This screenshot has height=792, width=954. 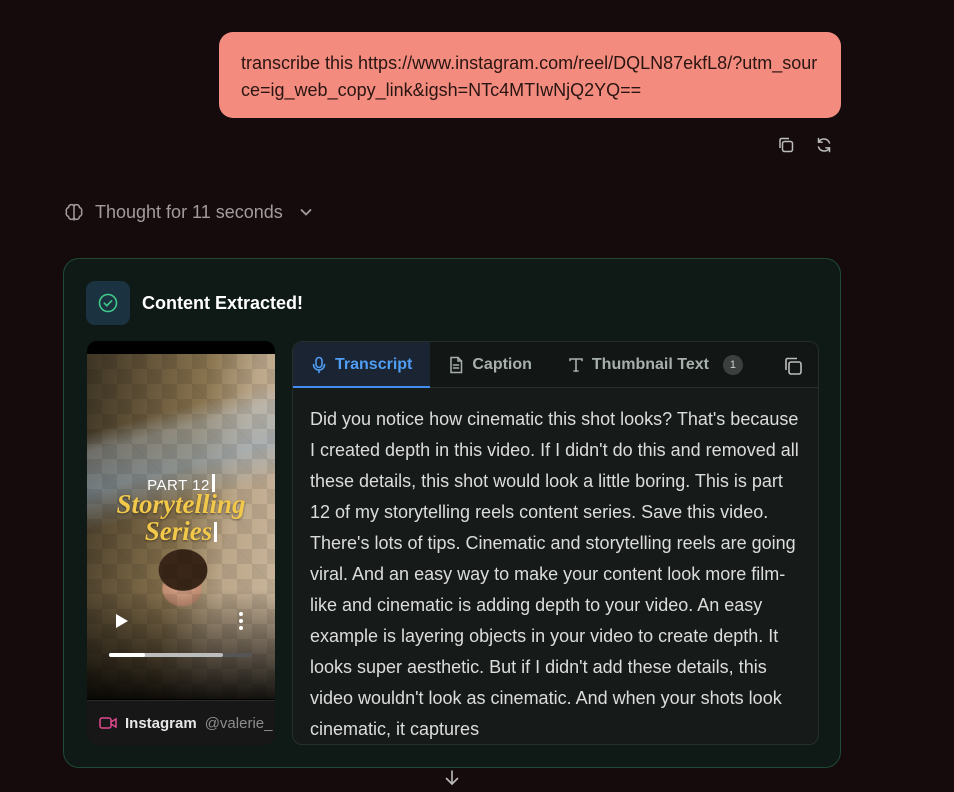 What do you see at coordinates (161, 723) in the screenshot?
I see `video-source-label: Instagram` at bounding box center [161, 723].